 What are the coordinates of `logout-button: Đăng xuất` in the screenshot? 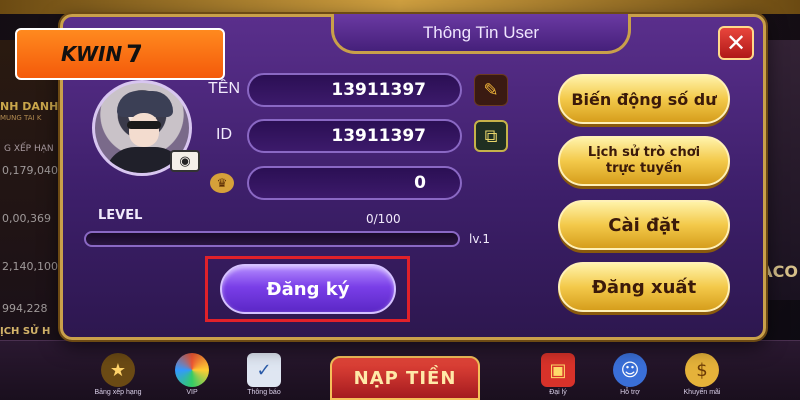 It's located at (644, 287).